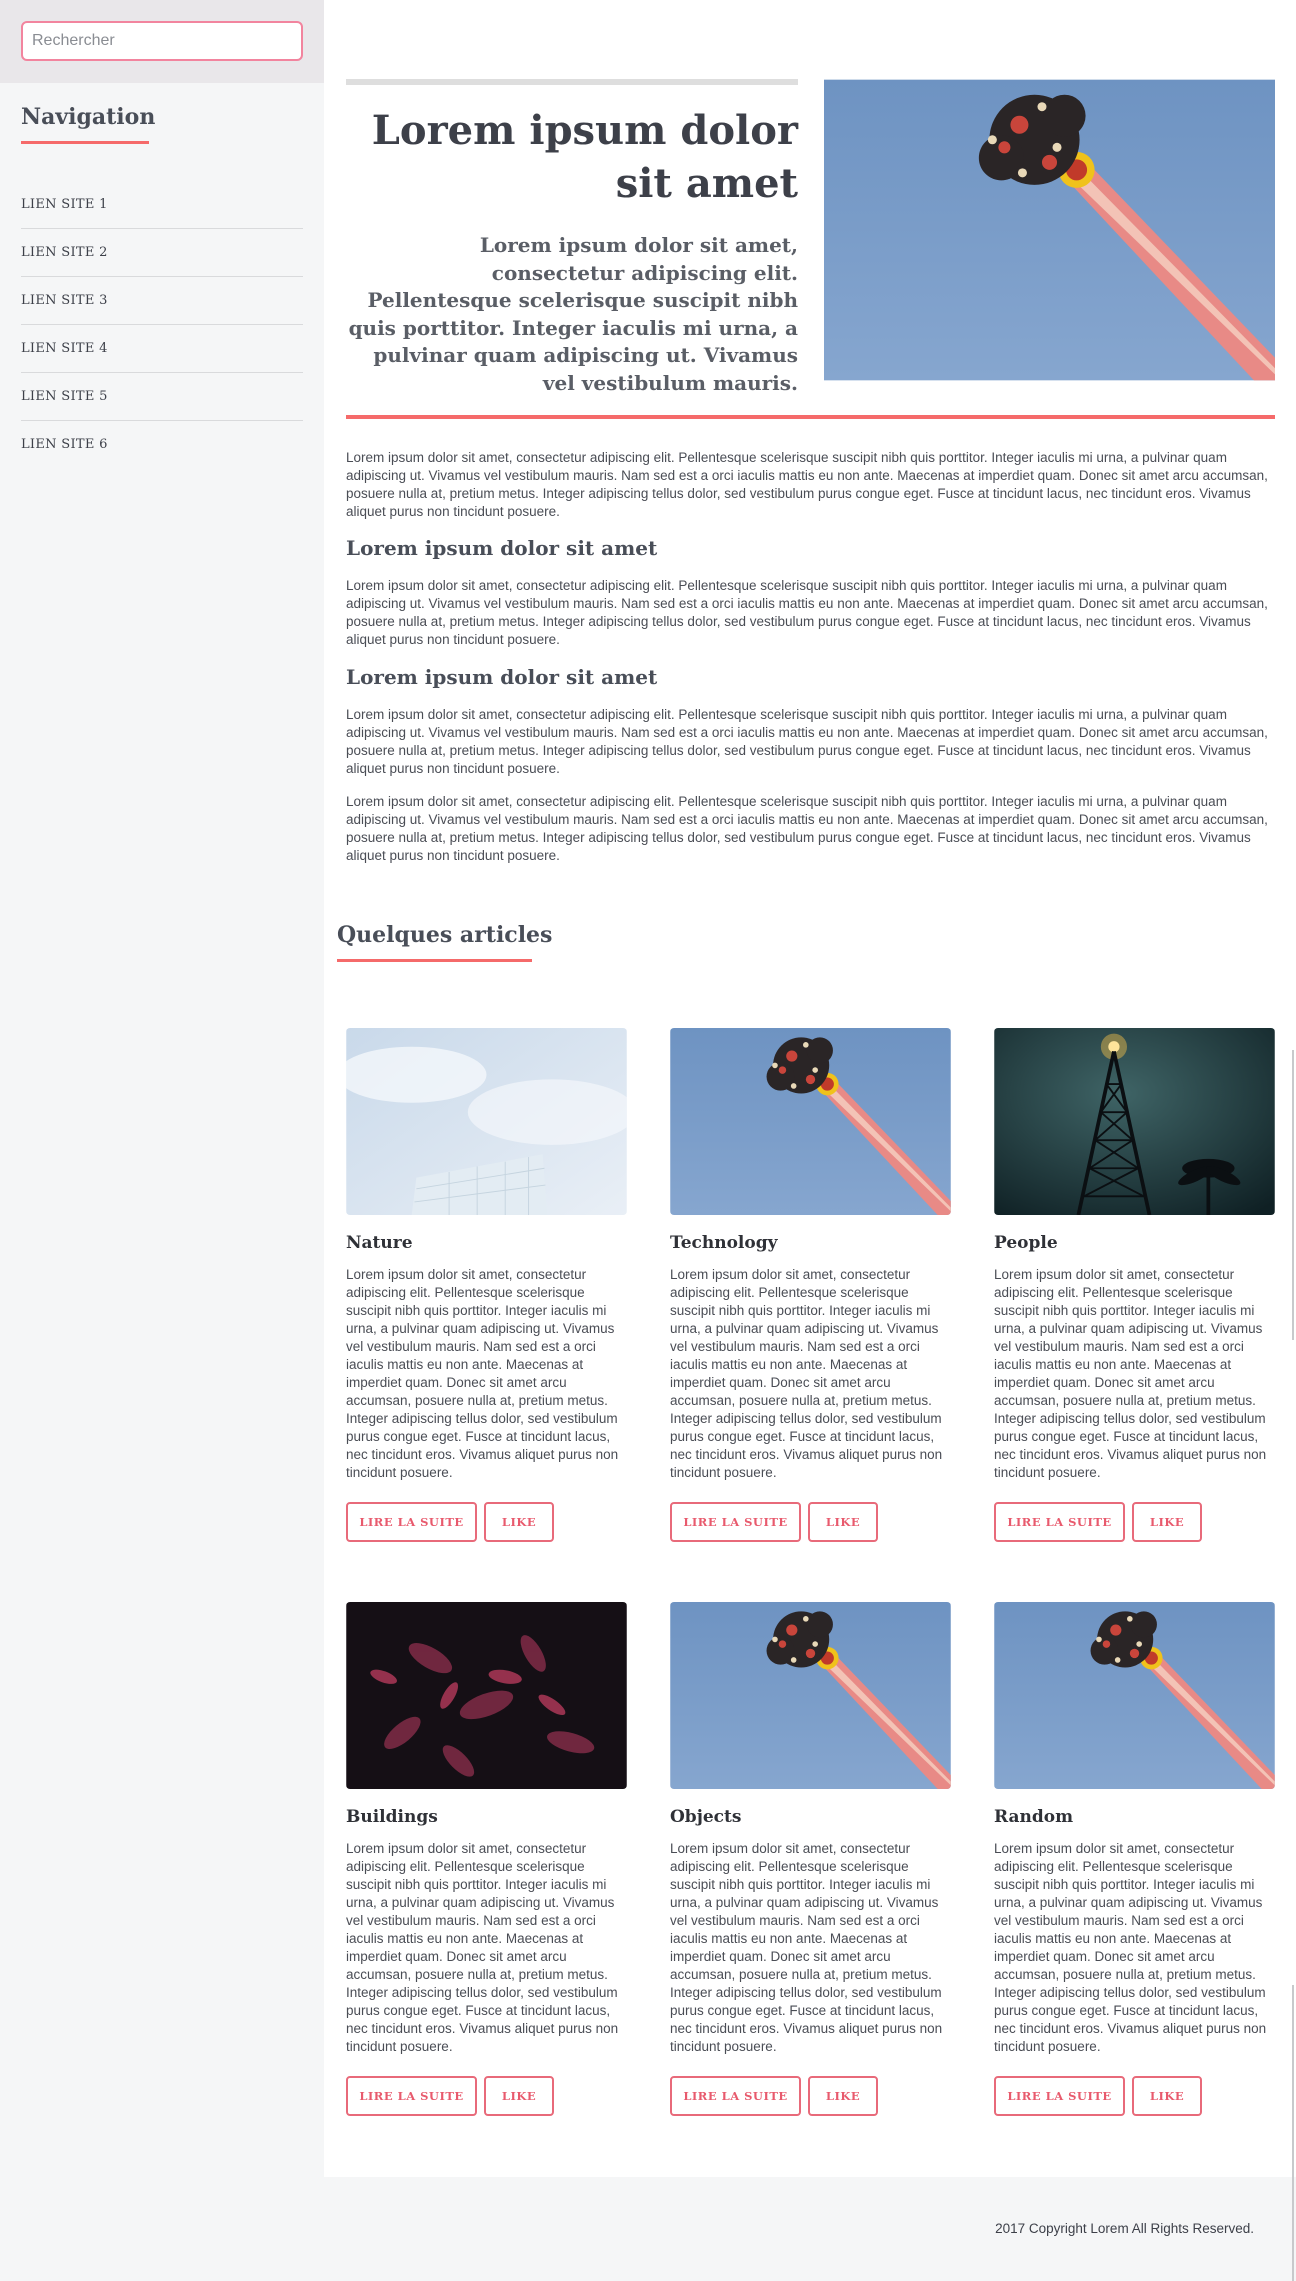  Describe the element at coordinates (502, 548) in the screenshot. I see `section-heading-1: Lorem ipsum dolor sit amet` at that location.